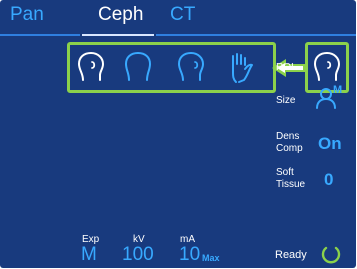 This screenshot has width=357, height=269. I want to click on tab-ceph: Ceph, so click(120, 15).